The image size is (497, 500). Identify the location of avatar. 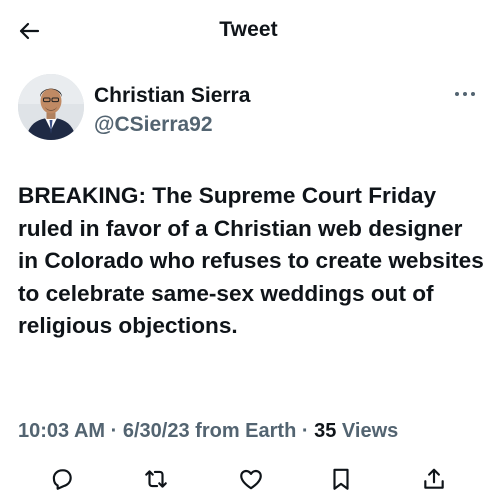
(51, 107).